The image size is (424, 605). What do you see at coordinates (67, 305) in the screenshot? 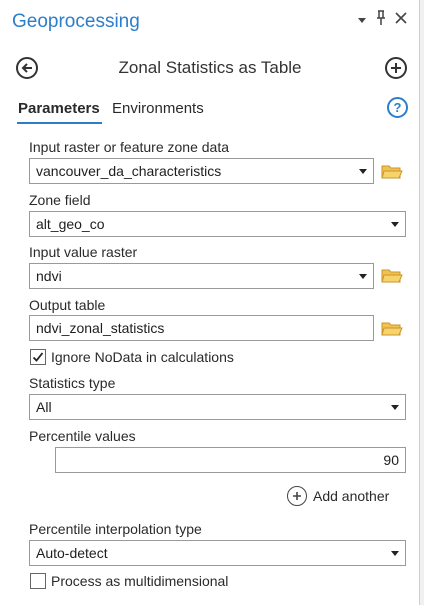
I see `output-table-label: Output table` at bounding box center [67, 305].